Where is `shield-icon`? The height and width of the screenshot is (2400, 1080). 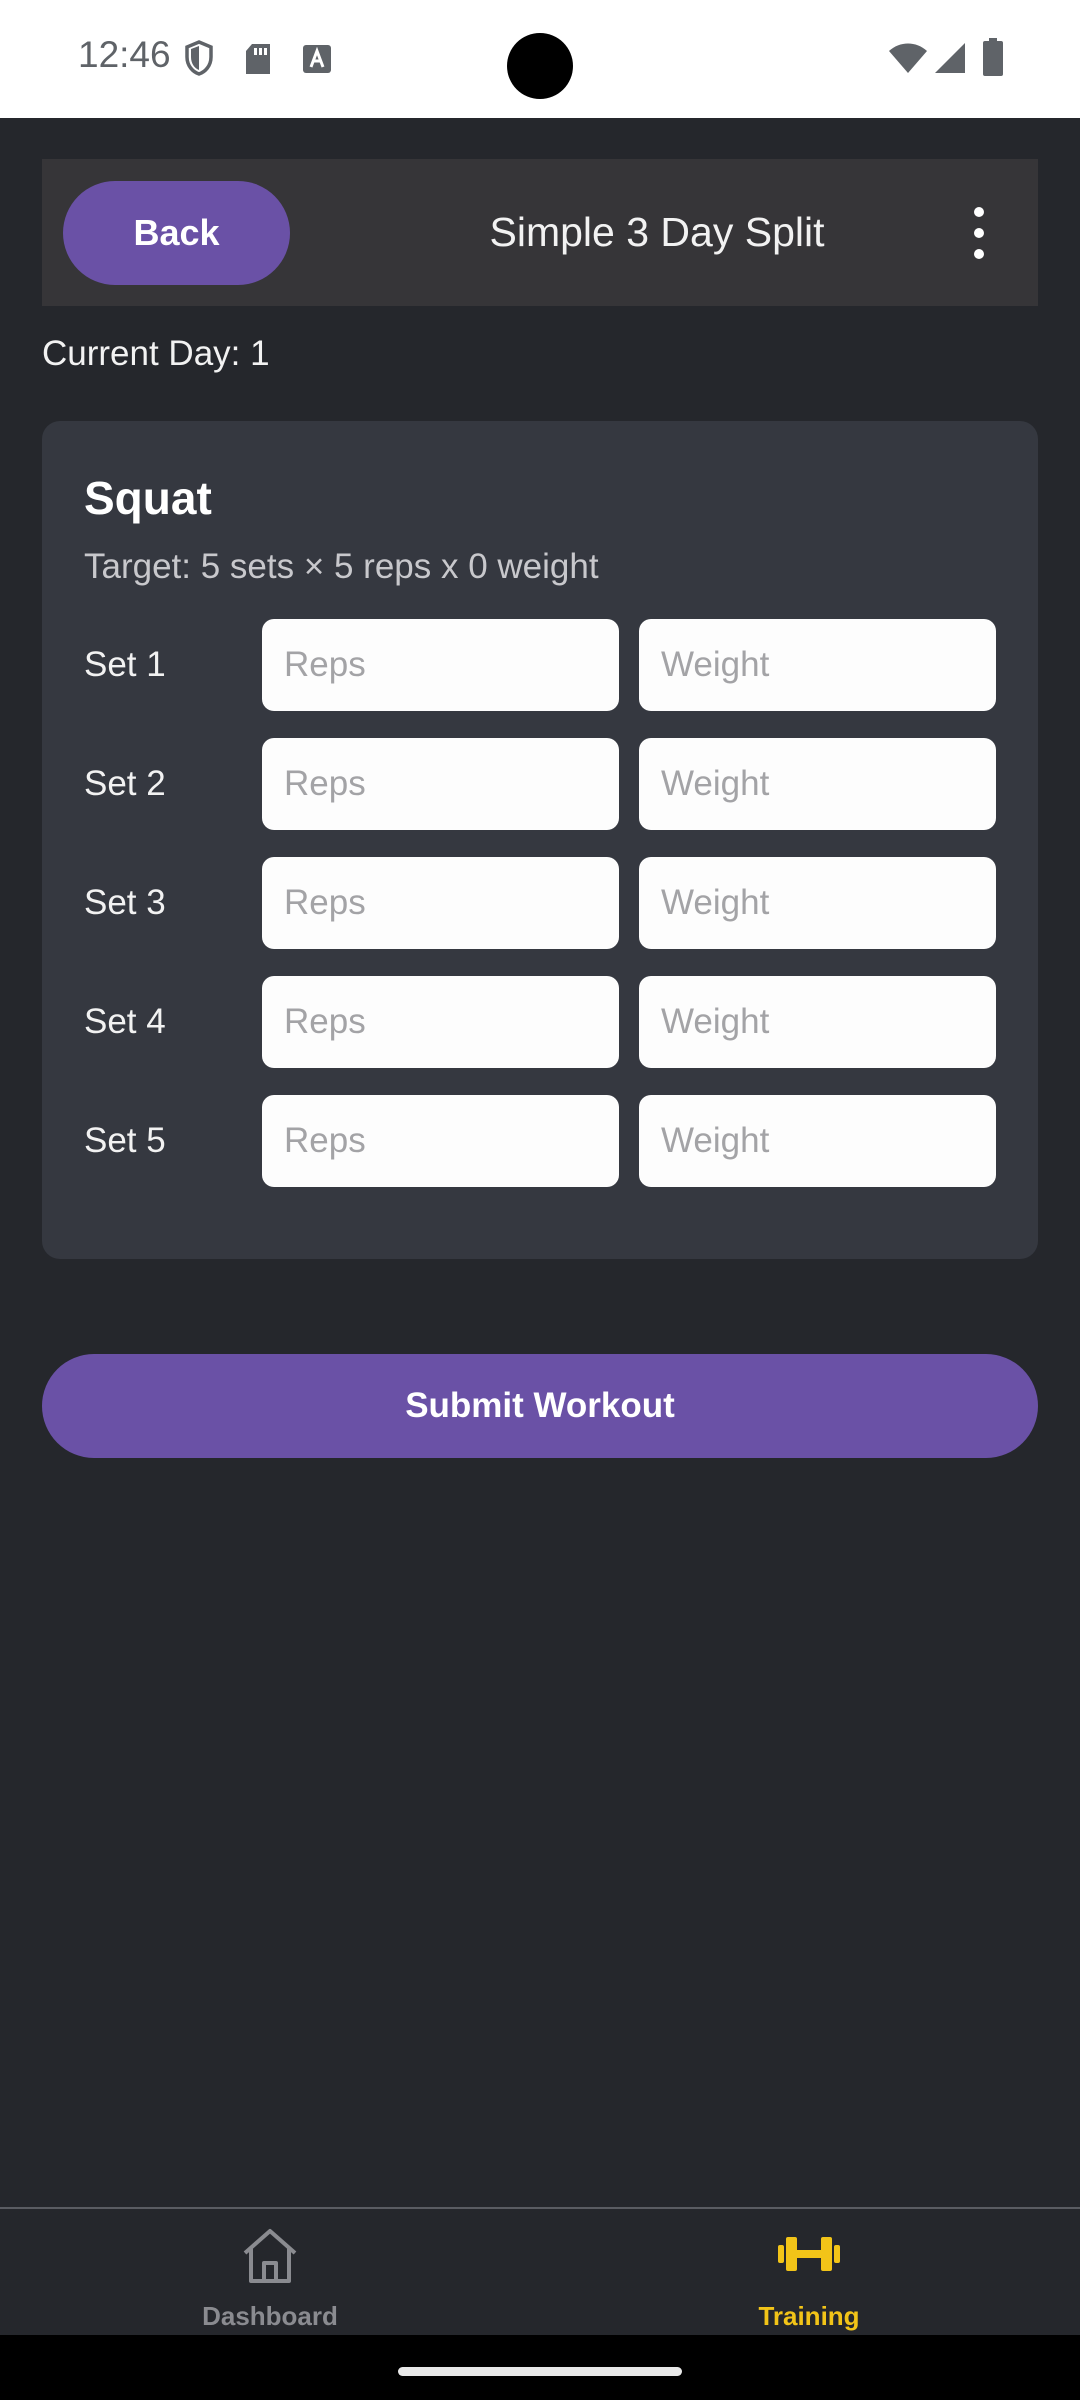 shield-icon is located at coordinates (199, 60).